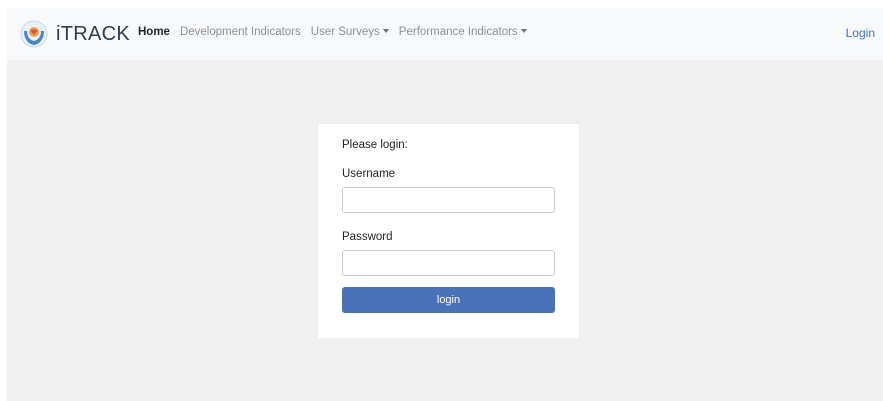 Image resolution: width=883 pixels, height=401 pixels. I want to click on nav-item-performance-indicators-label: Performance Indicators, so click(458, 32).